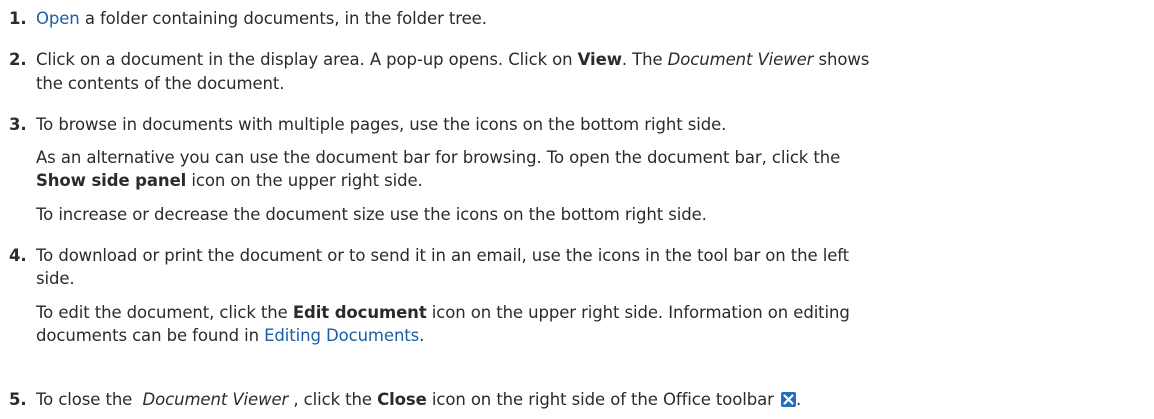 Image resolution: width=1154 pixels, height=419 pixels. I want to click on step-text: the contents of the document., so click(160, 83).